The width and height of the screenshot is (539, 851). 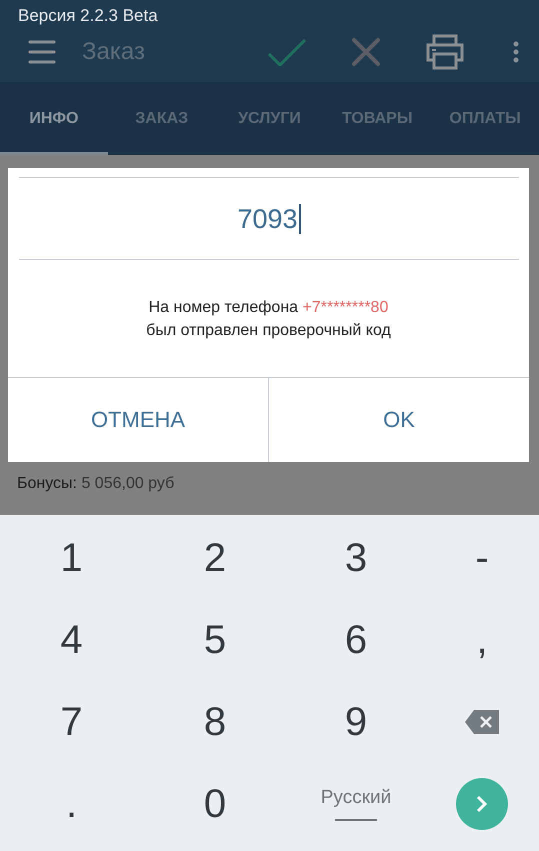 I want to click on chevron-icon, so click(x=482, y=804).